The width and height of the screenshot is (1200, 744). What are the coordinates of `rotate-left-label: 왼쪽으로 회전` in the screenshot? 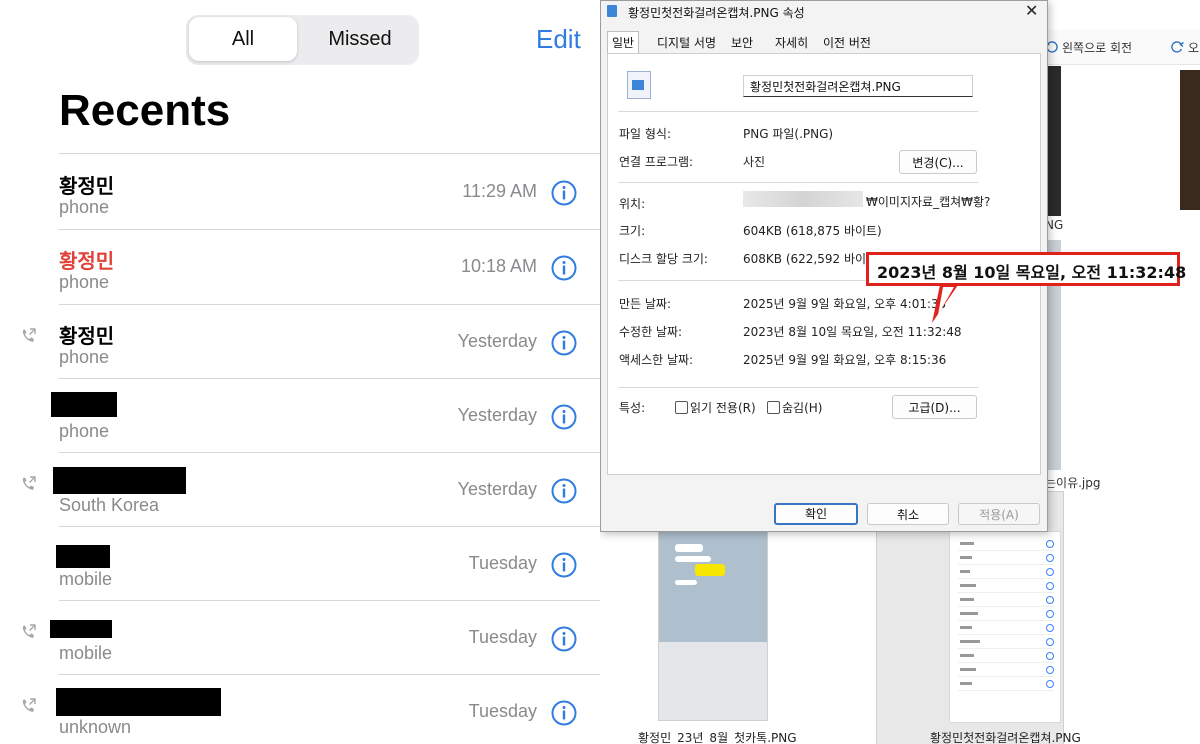 It's located at (1097, 47).